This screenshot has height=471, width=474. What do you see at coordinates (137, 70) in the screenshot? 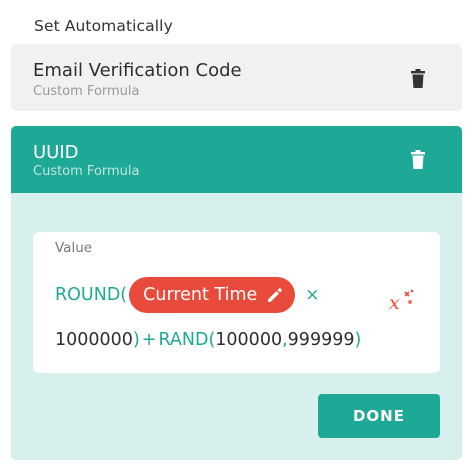
I see `field-item-title: Email Verification Code` at bounding box center [137, 70].